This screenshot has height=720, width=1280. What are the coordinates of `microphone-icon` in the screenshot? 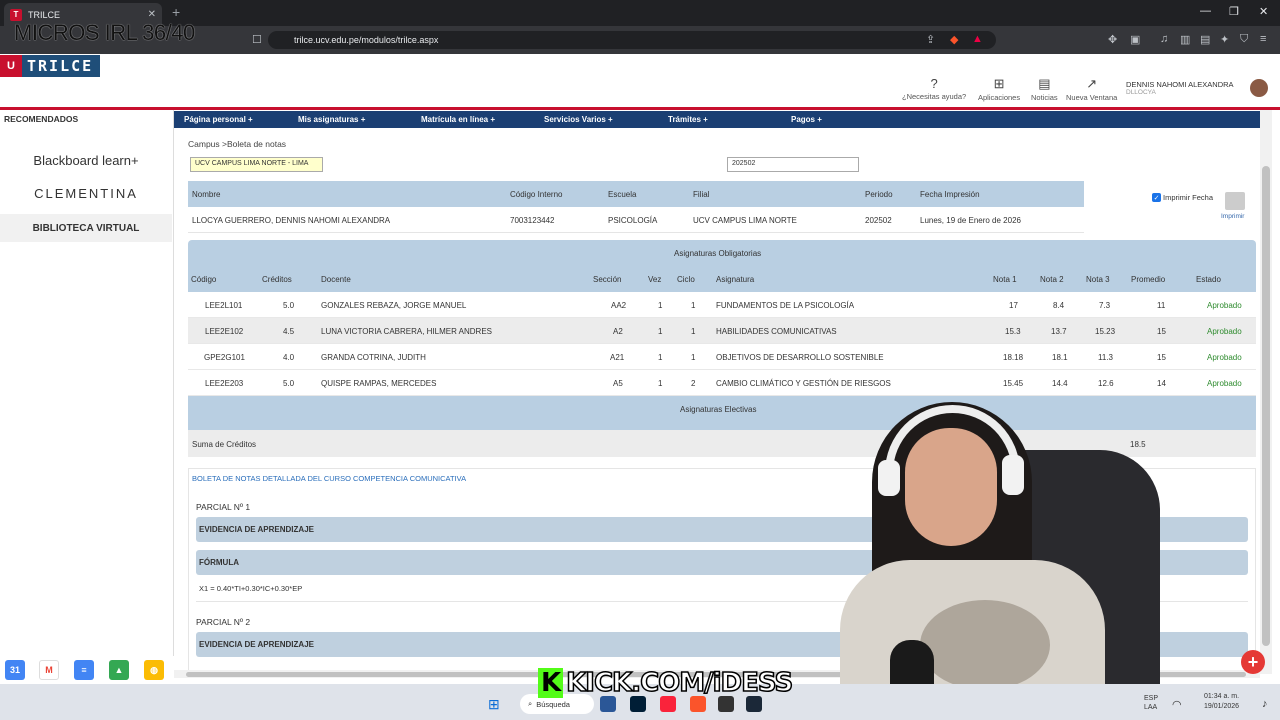 It's located at (912, 665).